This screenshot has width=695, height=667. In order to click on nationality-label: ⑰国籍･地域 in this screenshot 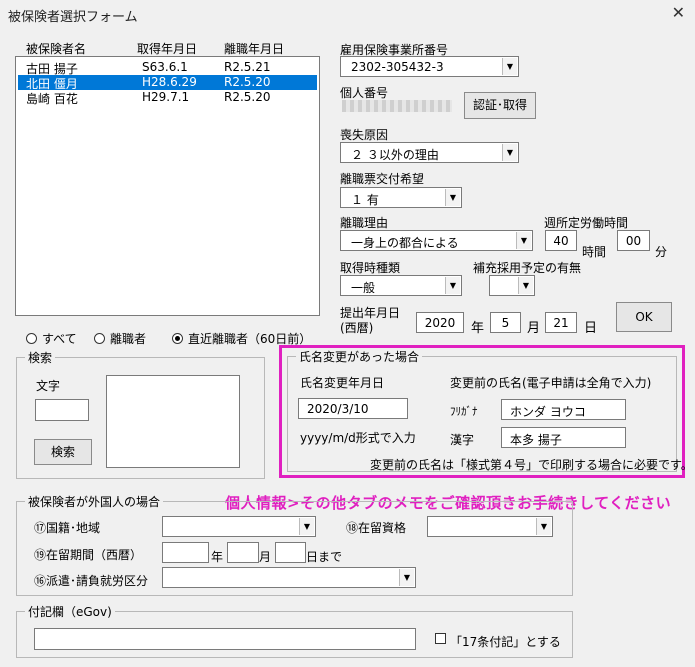, I will do `click(67, 528)`.